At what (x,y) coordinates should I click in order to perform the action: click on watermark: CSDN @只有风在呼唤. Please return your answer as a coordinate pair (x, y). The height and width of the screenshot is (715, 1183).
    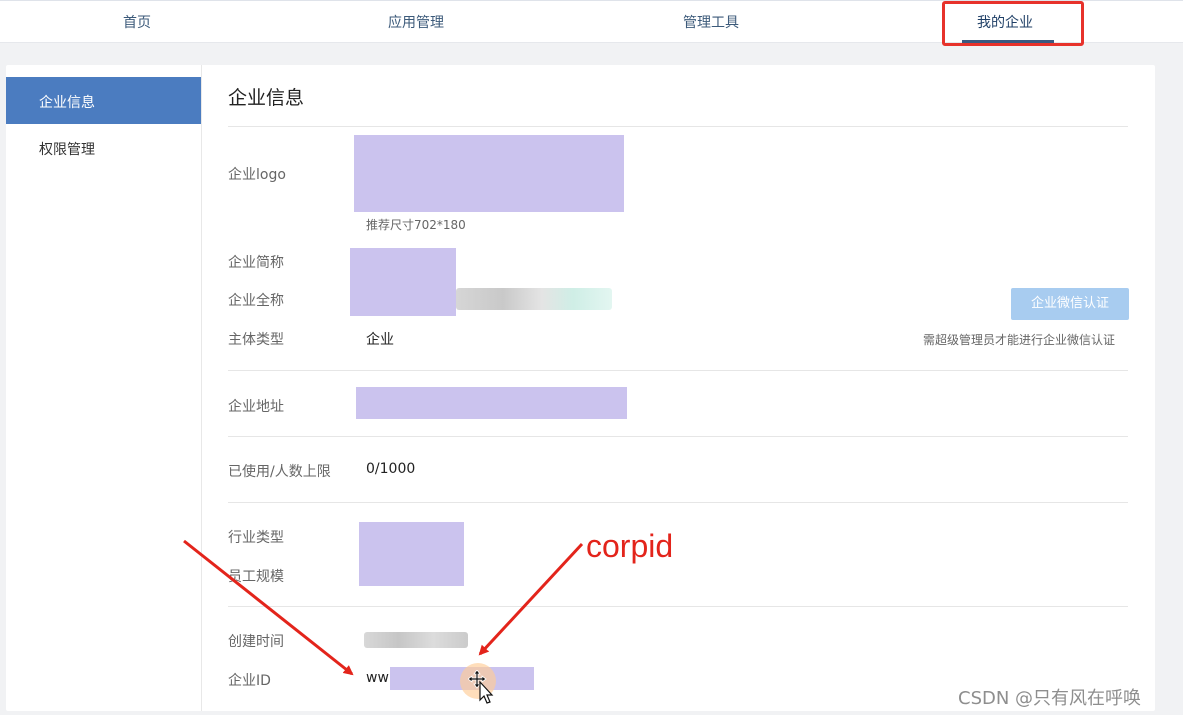
    Looking at the image, I should click on (1050, 698).